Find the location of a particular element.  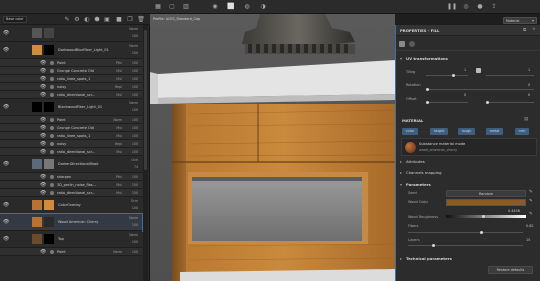

layer-row: 👁 BlackwoodFiber_Light_01 Norm 100 is located at coordinates (71, 107).